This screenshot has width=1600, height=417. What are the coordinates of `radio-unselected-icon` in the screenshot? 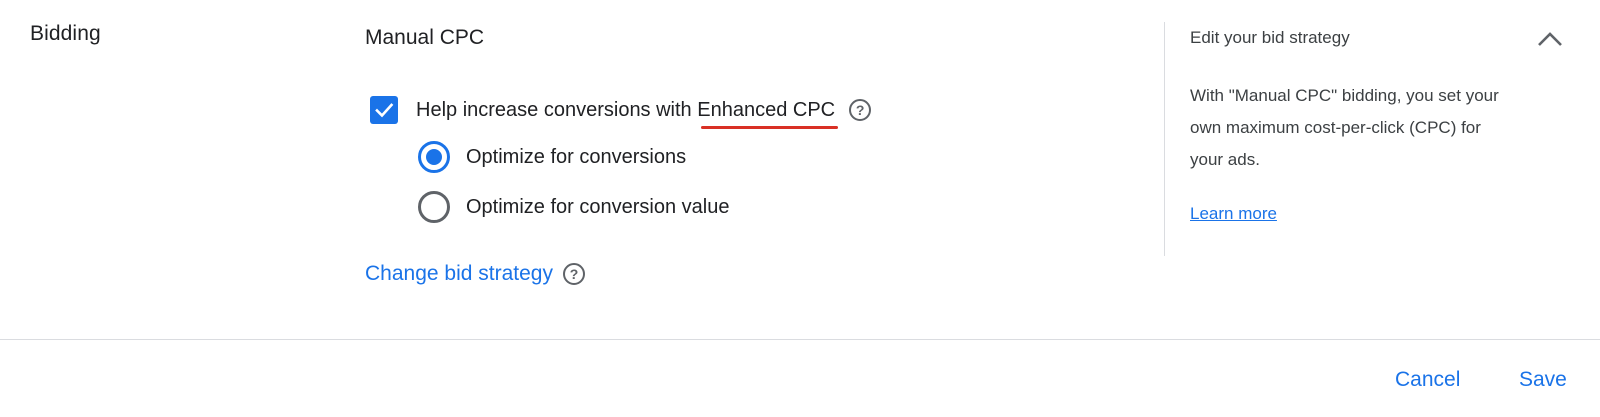 It's located at (434, 207).